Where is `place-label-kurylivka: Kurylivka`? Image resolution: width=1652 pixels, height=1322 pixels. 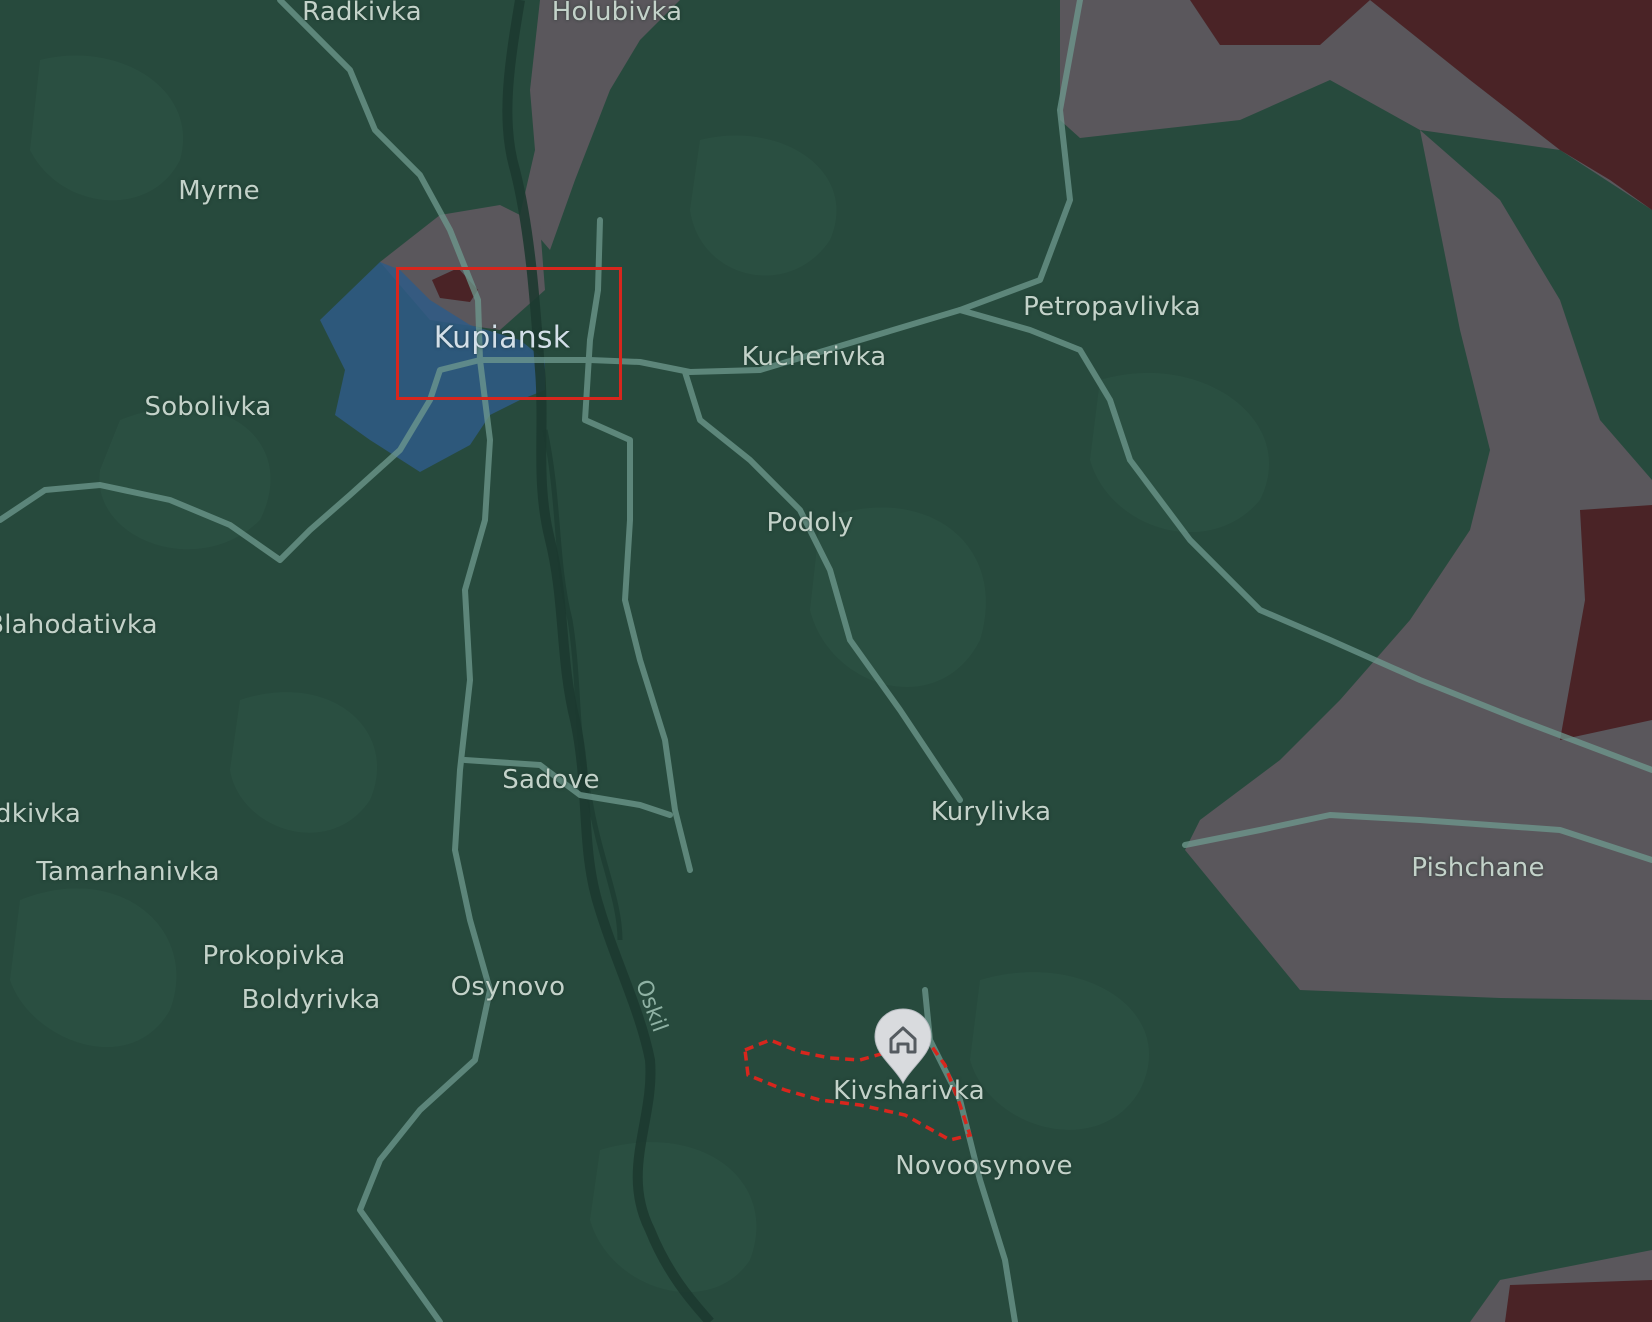 place-label-kurylivka: Kurylivka is located at coordinates (991, 812).